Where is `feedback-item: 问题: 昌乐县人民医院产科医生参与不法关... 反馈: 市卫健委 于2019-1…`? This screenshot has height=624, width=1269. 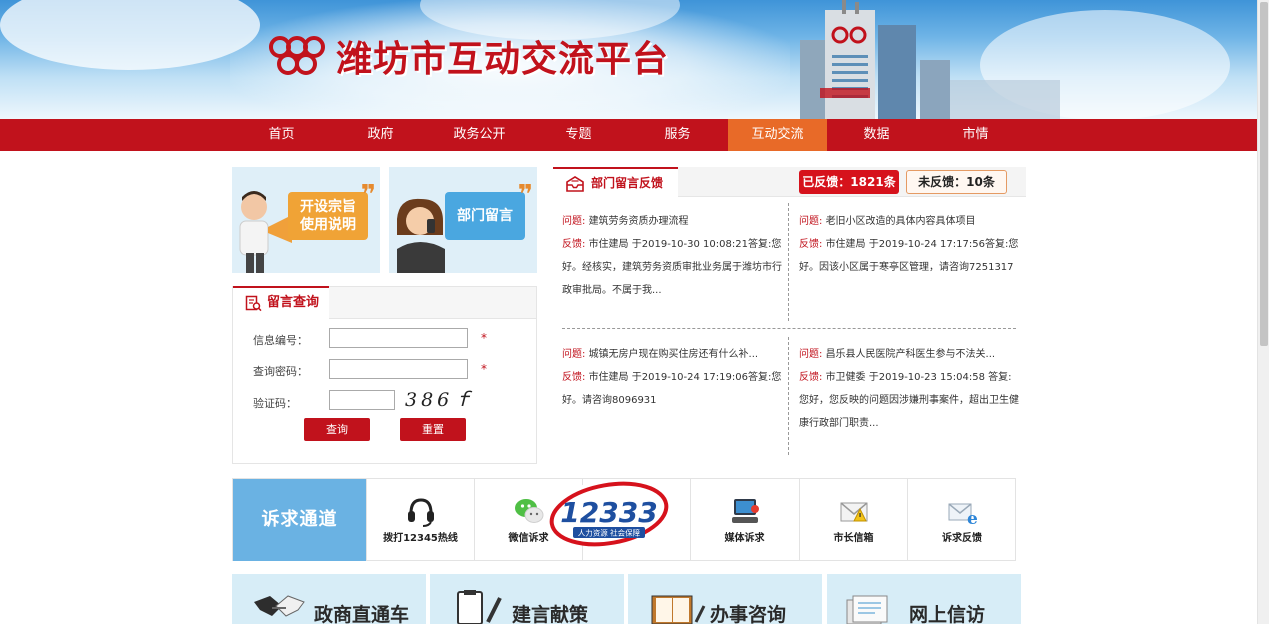
feedback-item: 问题: 昌乐县人民医院产科医生参与不法关... 反馈: 市卫健委 于2019-1… is located at coordinates (910, 389).